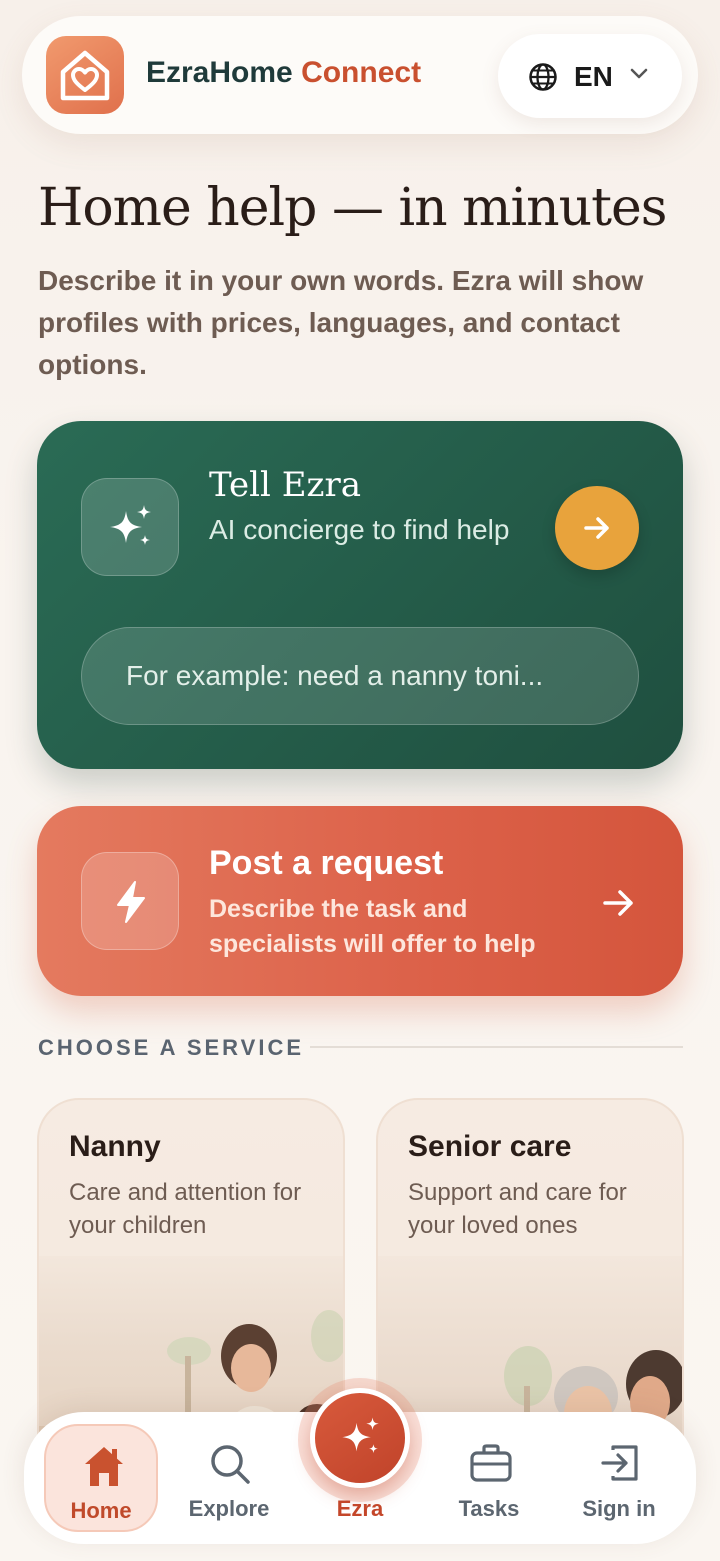  What do you see at coordinates (115, 1146) in the screenshot?
I see `service-title: Nanny` at bounding box center [115, 1146].